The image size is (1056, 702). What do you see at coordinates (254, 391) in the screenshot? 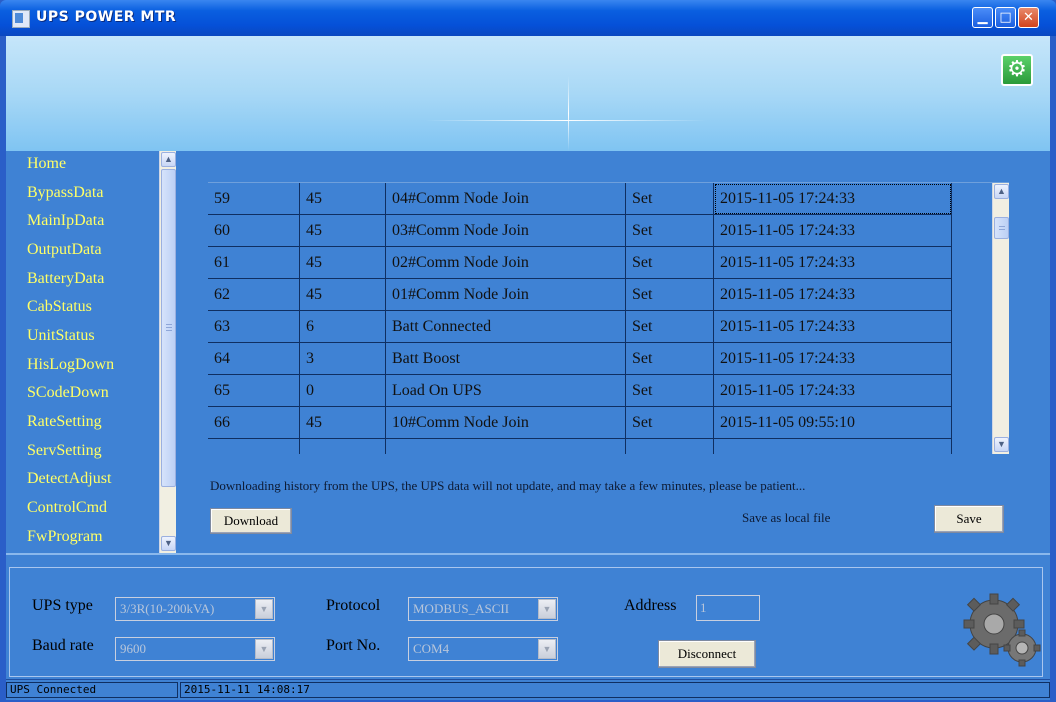
I see `cell-index: 65` at bounding box center [254, 391].